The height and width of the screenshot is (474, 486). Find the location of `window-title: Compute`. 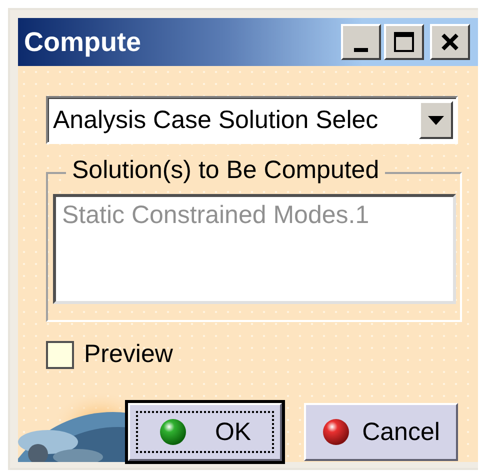

window-title: Compute is located at coordinates (83, 42).